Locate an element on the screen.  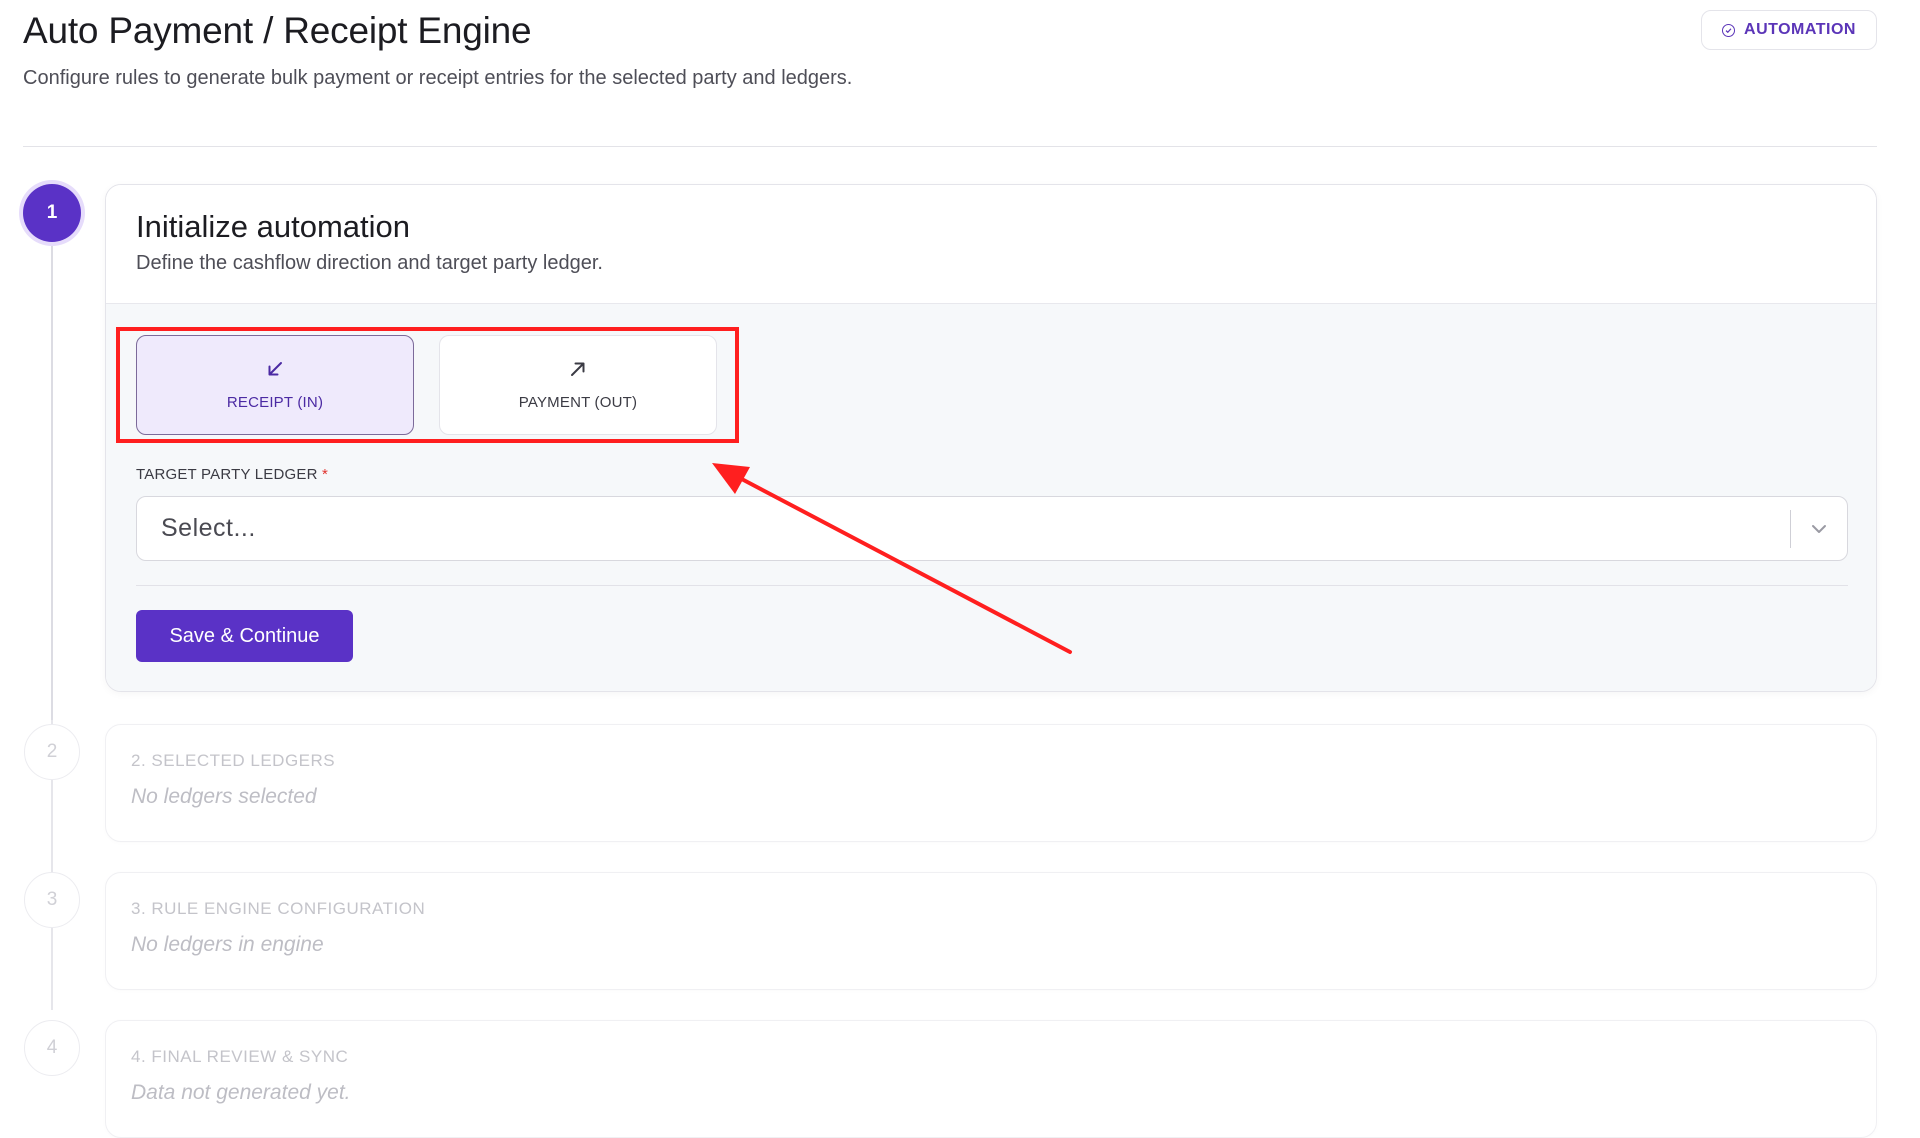
required-marker: * is located at coordinates (325, 474).